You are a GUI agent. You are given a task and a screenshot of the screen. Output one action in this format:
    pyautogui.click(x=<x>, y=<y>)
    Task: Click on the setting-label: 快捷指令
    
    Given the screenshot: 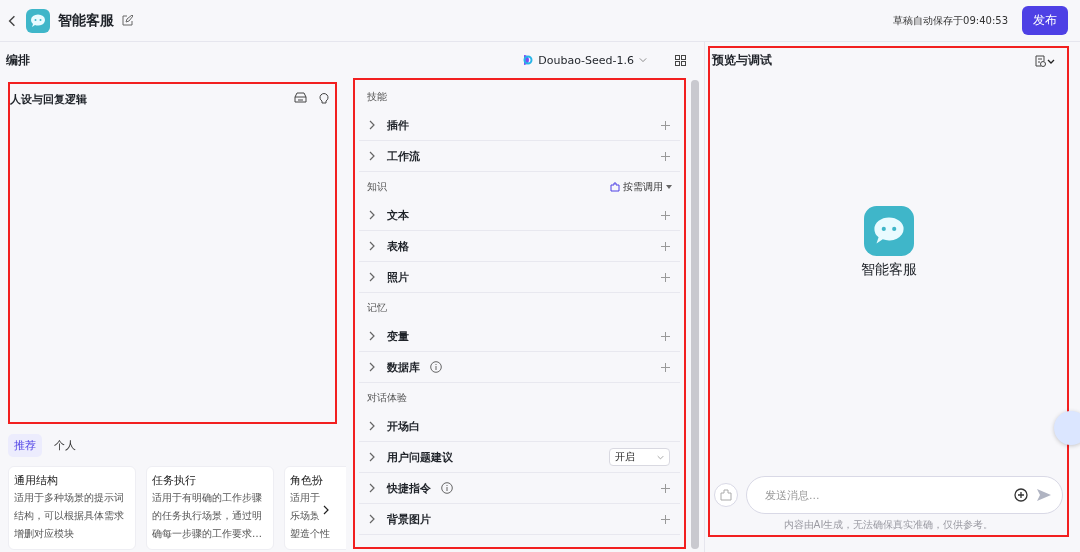 What is the action you would take?
    pyautogui.click(x=409, y=488)
    